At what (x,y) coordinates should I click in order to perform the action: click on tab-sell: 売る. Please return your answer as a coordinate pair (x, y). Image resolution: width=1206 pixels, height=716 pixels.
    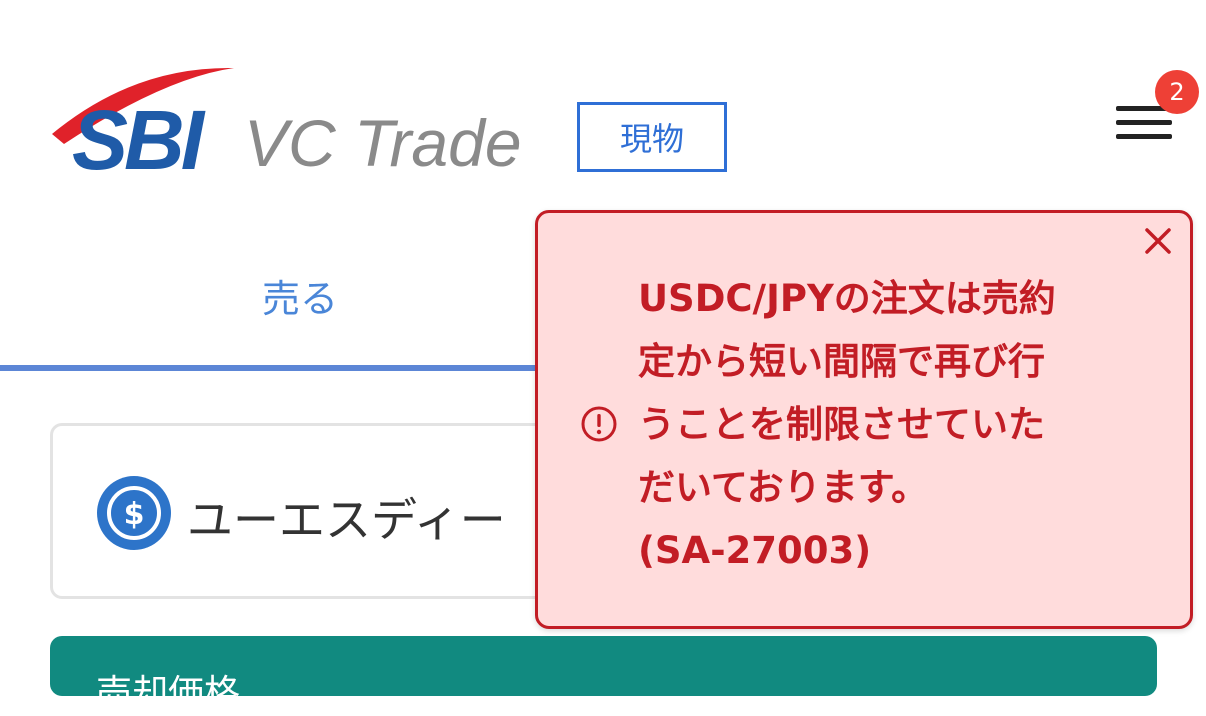
    Looking at the image, I should click on (300, 295).